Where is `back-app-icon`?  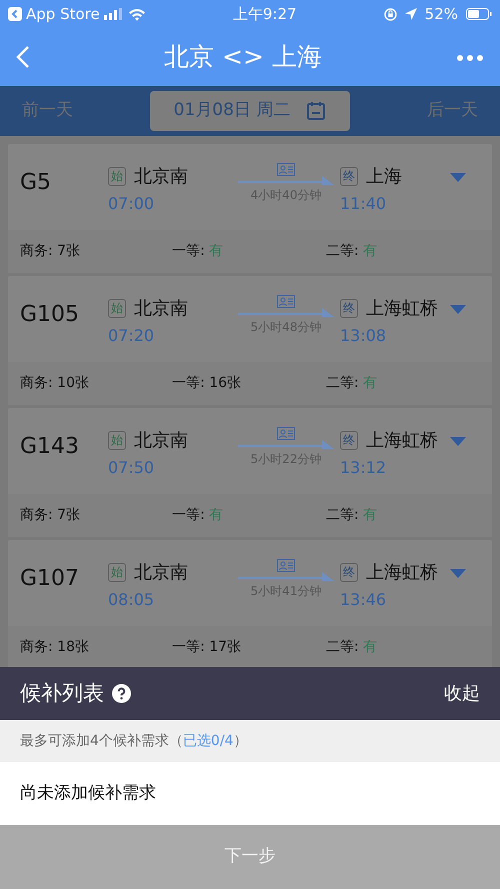 back-app-icon is located at coordinates (15, 14).